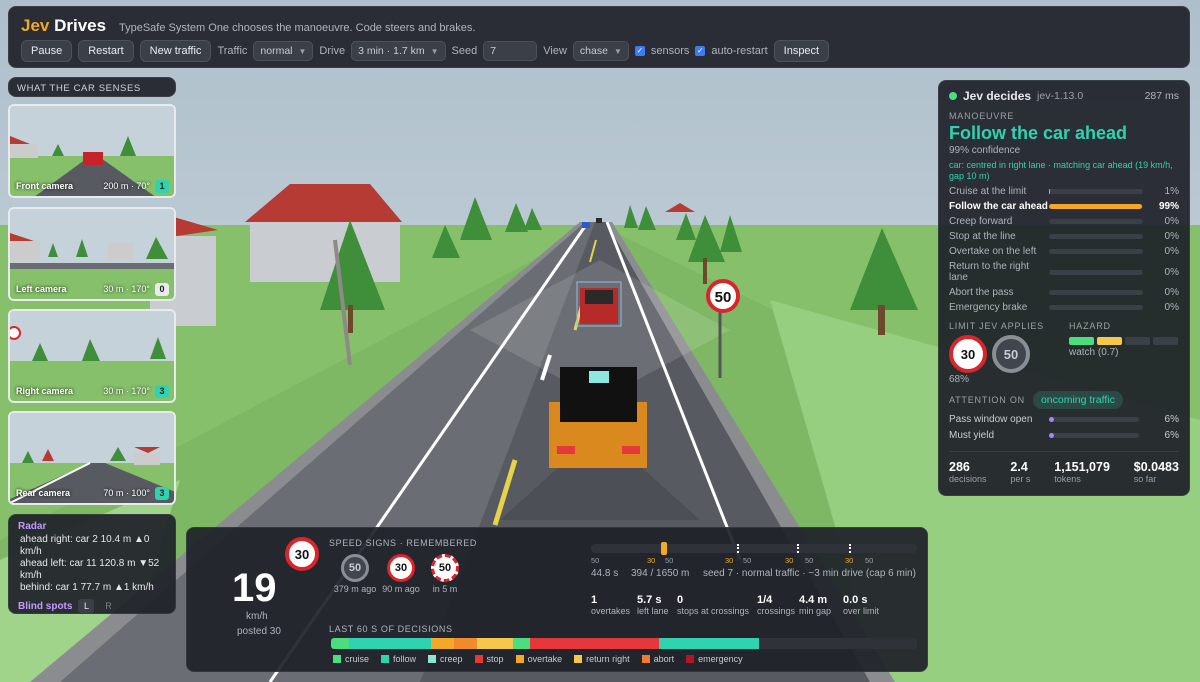 This screenshot has height=682, width=1200. What do you see at coordinates (680, 600) in the screenshot?
I see `metric-value: 0` at bounding box center [680, 600].